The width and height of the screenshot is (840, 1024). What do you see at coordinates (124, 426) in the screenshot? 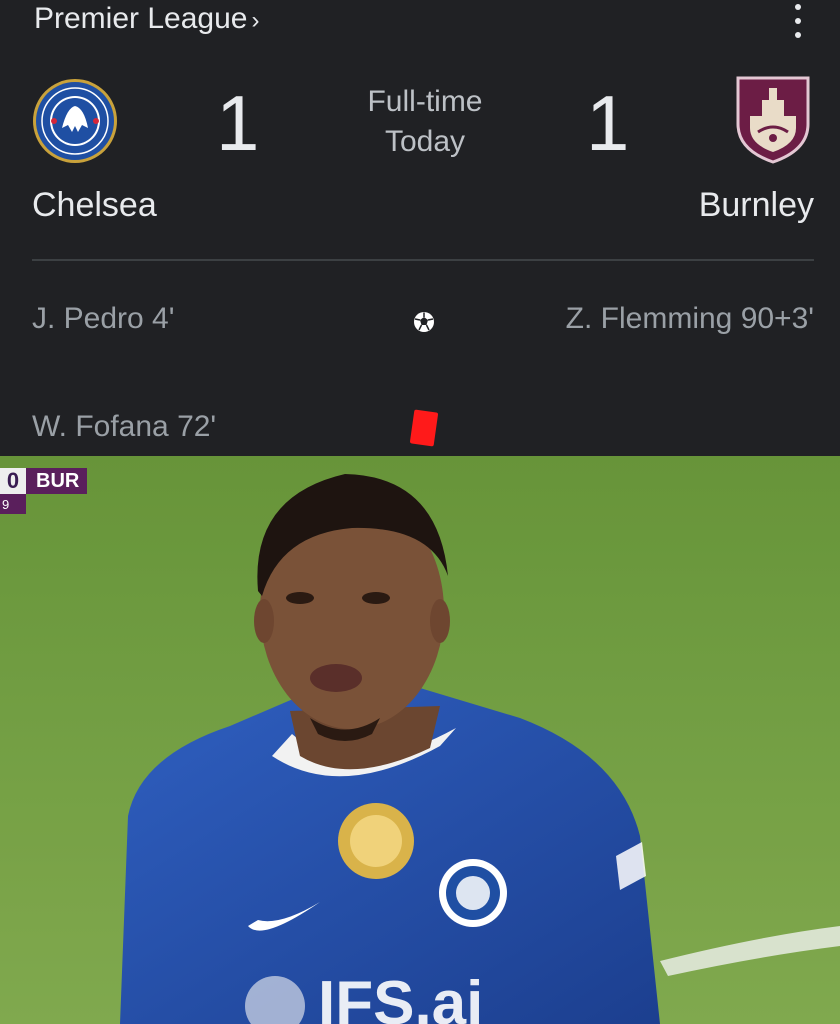
I see `red-card-event: W. Fofana 72'` at bounding box center [124, 426].